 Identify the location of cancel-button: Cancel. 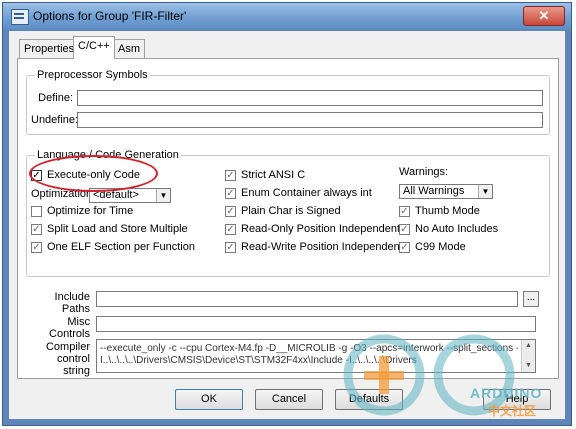
(289, 399).